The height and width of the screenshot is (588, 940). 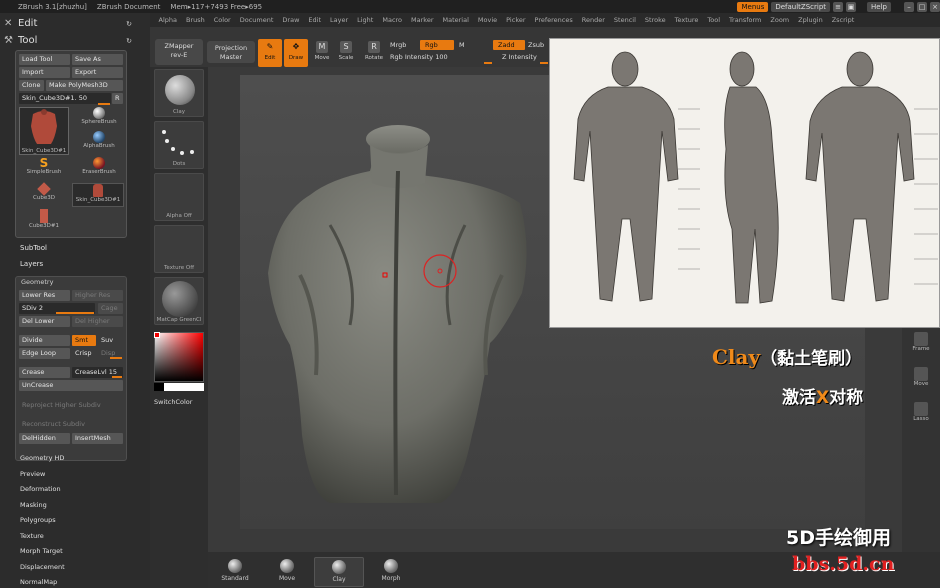 What do you see at coordinates (921, 342) in the screenshot?
I see `frame-button: Frame` at bounding box center [921, 342].